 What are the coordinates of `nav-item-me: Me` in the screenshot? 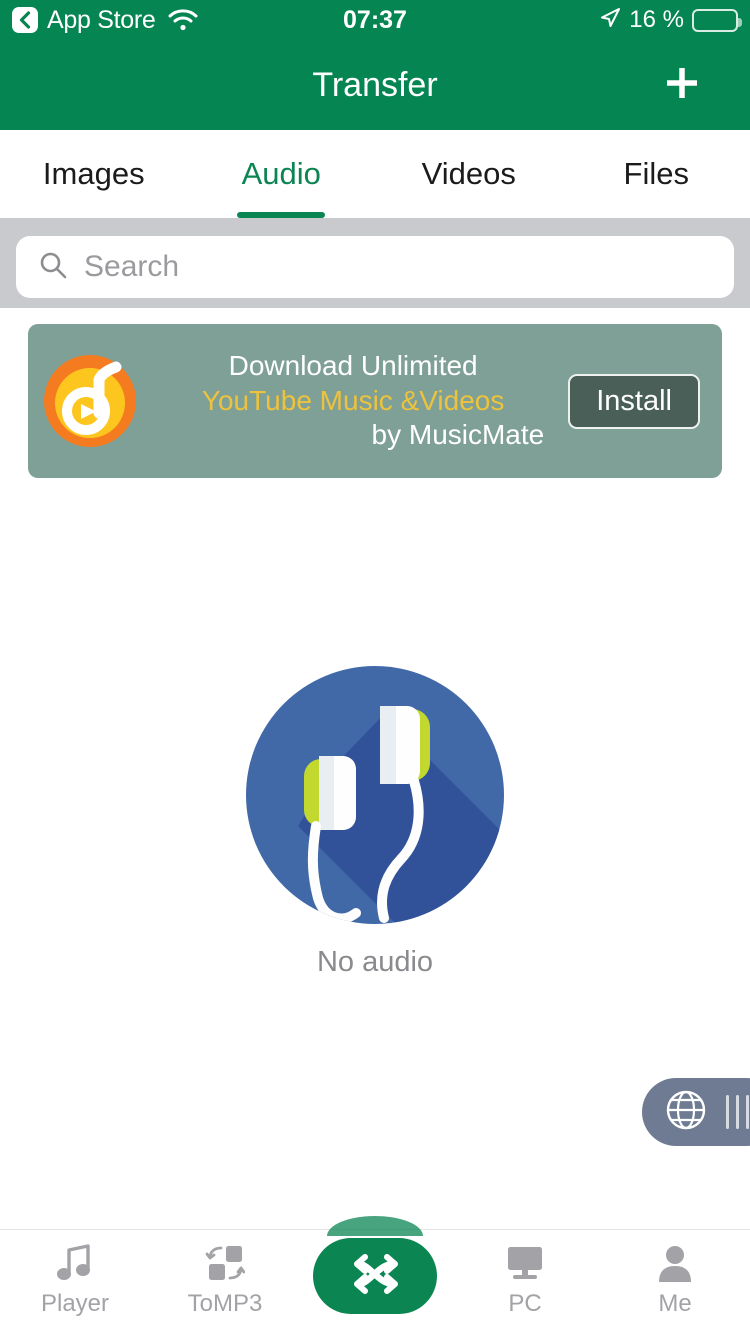 It's located at (675, 1274).